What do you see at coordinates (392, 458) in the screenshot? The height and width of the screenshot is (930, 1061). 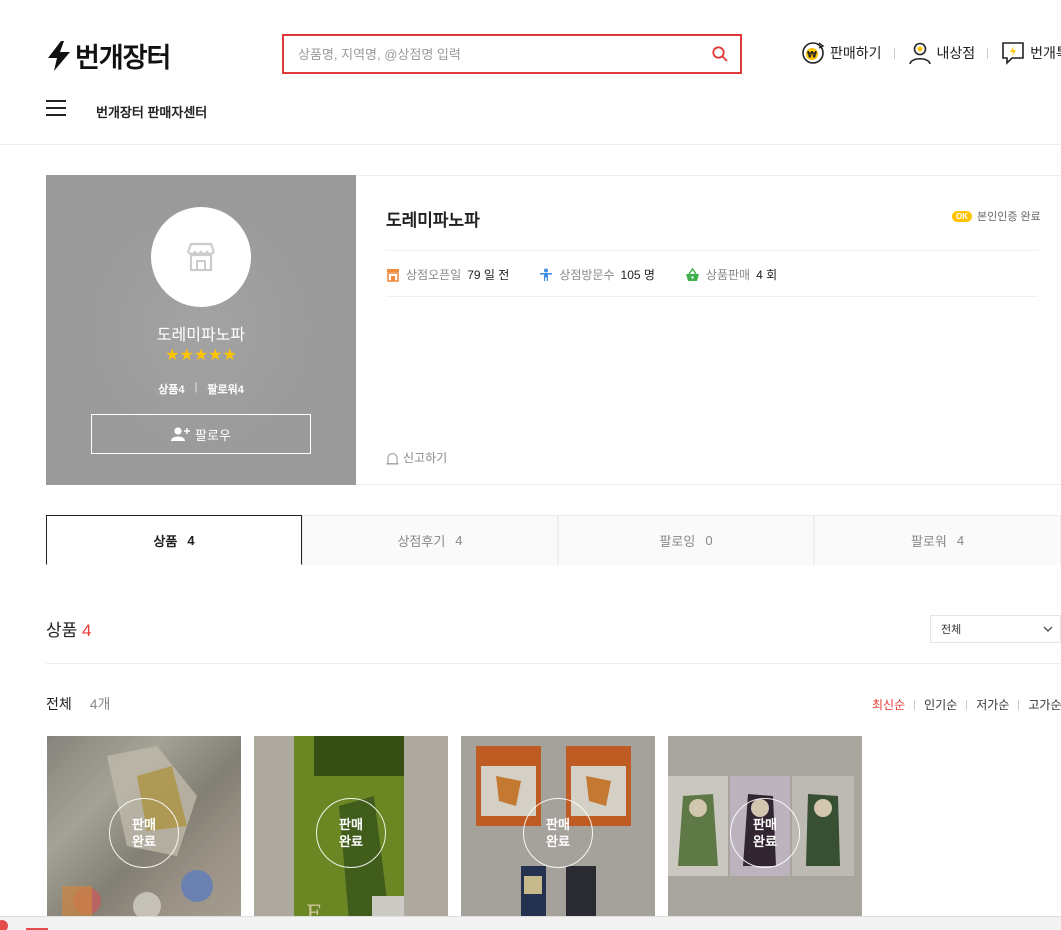 I see `siren-icon` at bounding box center [392, 458].